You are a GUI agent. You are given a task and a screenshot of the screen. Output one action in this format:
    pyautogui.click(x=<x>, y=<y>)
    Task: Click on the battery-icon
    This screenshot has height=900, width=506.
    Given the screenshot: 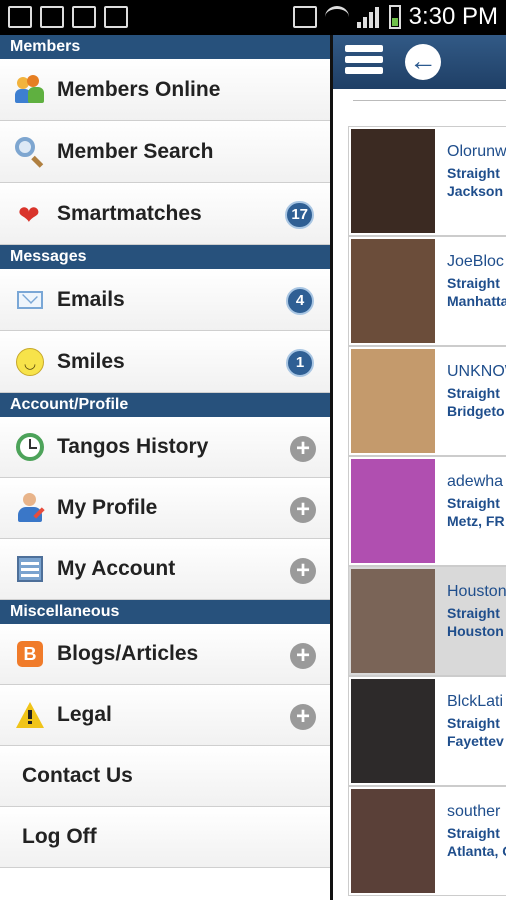 What is the action you would take?
    pyautogui.click(x=394, y=17)
    